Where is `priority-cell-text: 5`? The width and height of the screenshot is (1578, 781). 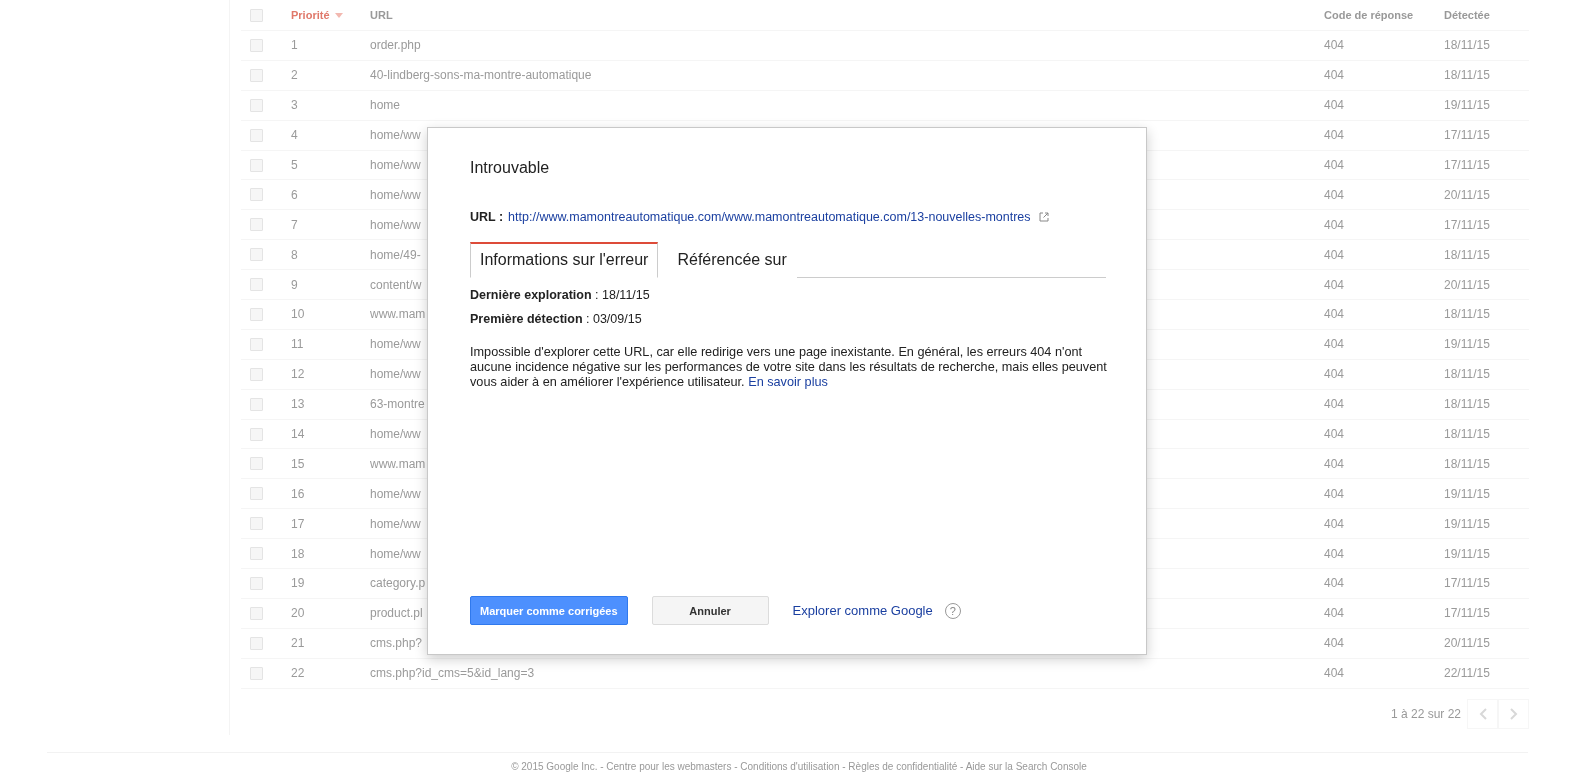 priority-cell-text: 5 is located at coordinates (295, 165).